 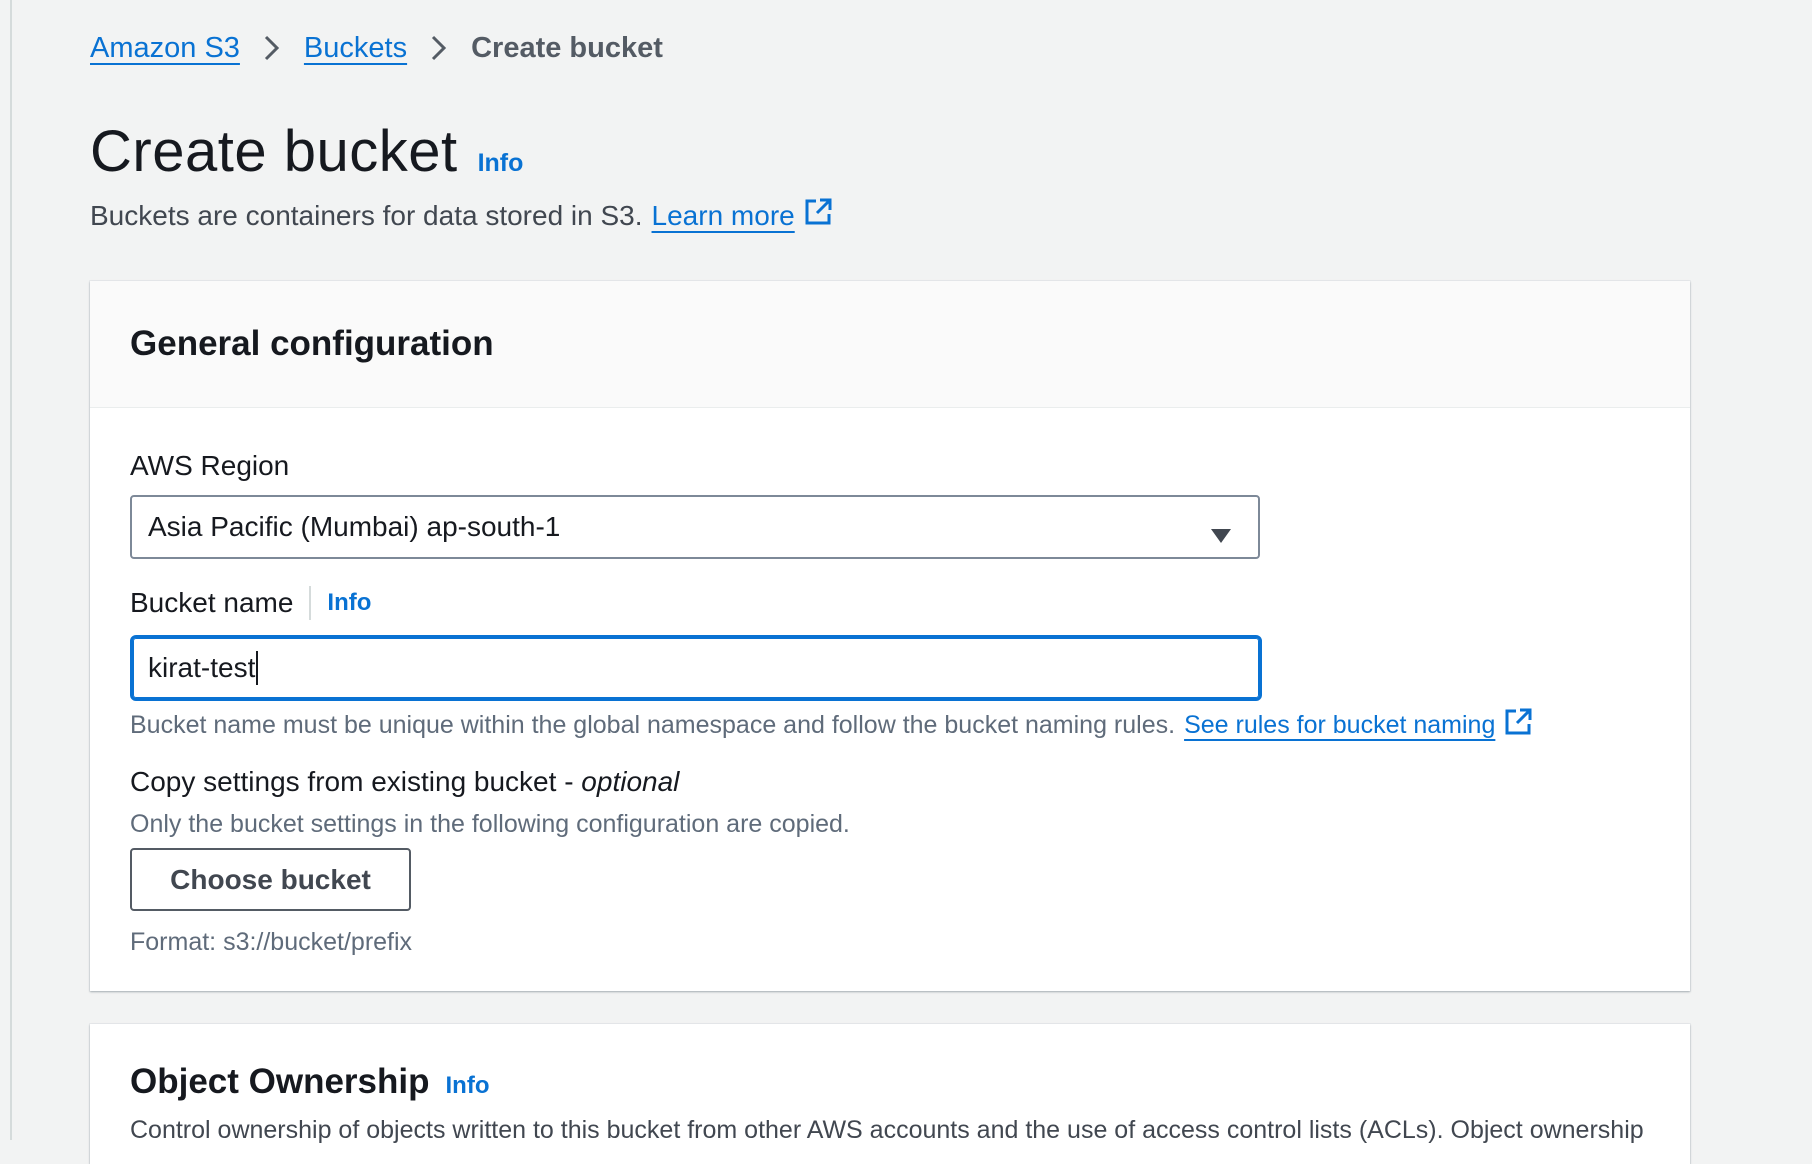 What do you see at coordinates (1221, 535) in the screenshot?
I see `caret-down-icon` at bounding box center [1221, 535].